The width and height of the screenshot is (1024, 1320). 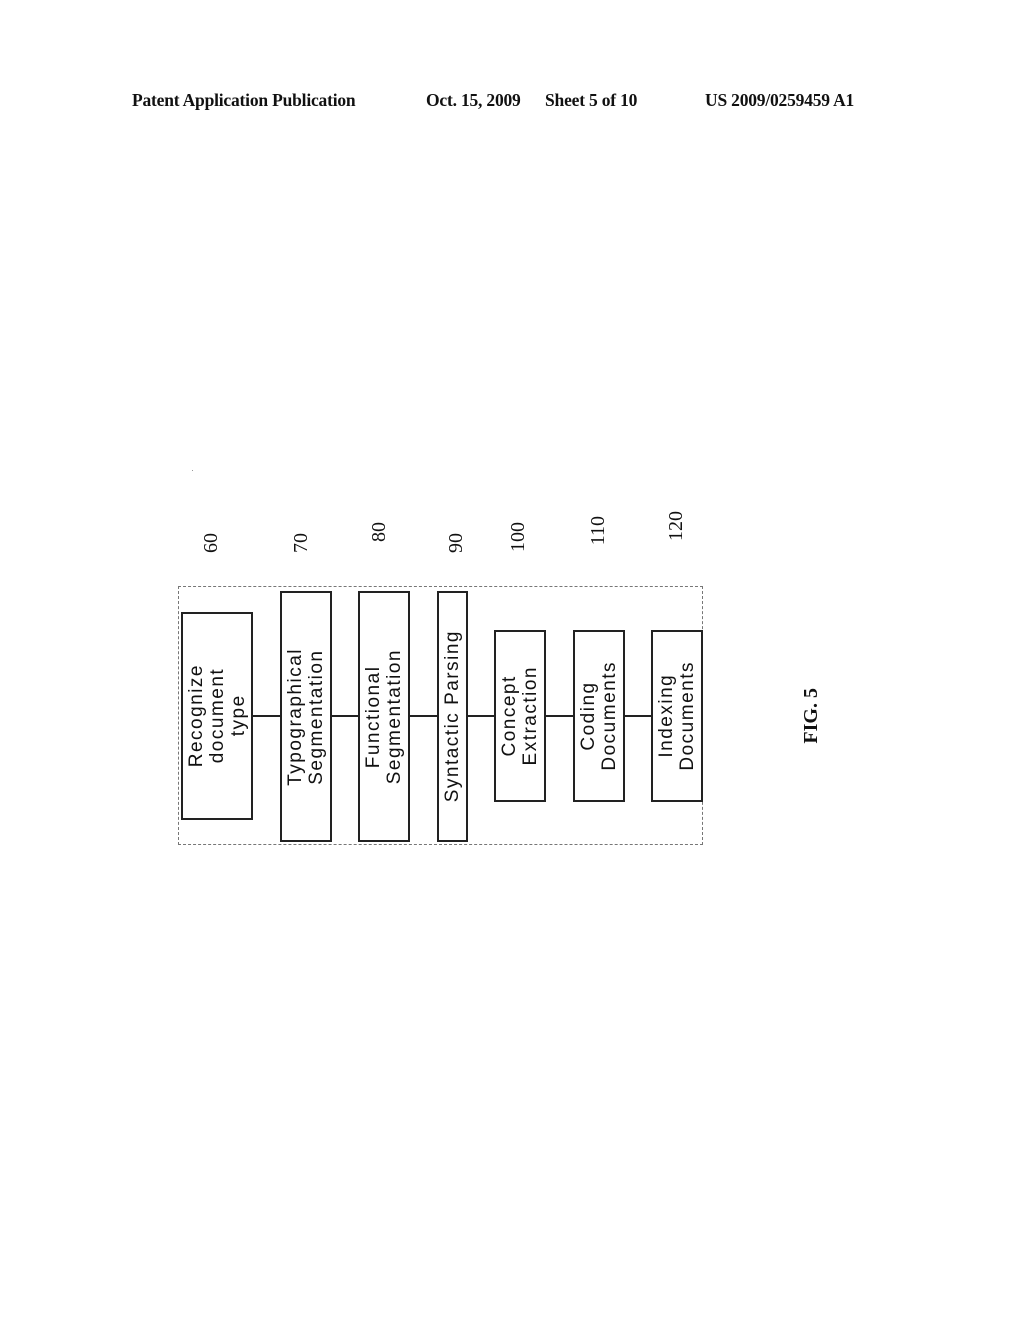 What do you see at coordinates (244, 100) in the screenshot?
I see `publication-title: Patent Application Publication` at bounding box center [244, 100].